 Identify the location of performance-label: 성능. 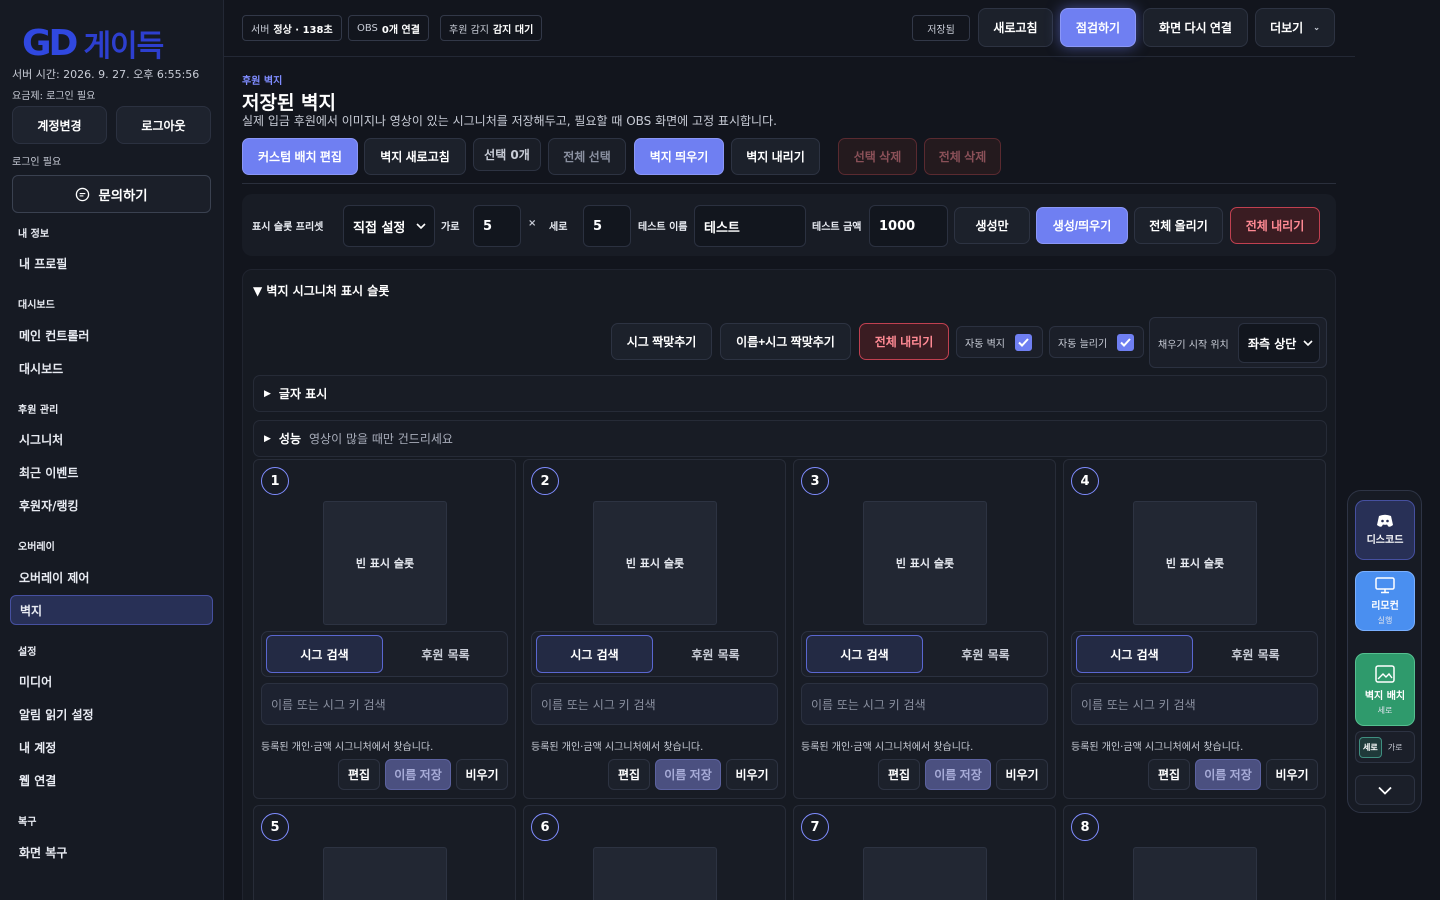
(290, 439).